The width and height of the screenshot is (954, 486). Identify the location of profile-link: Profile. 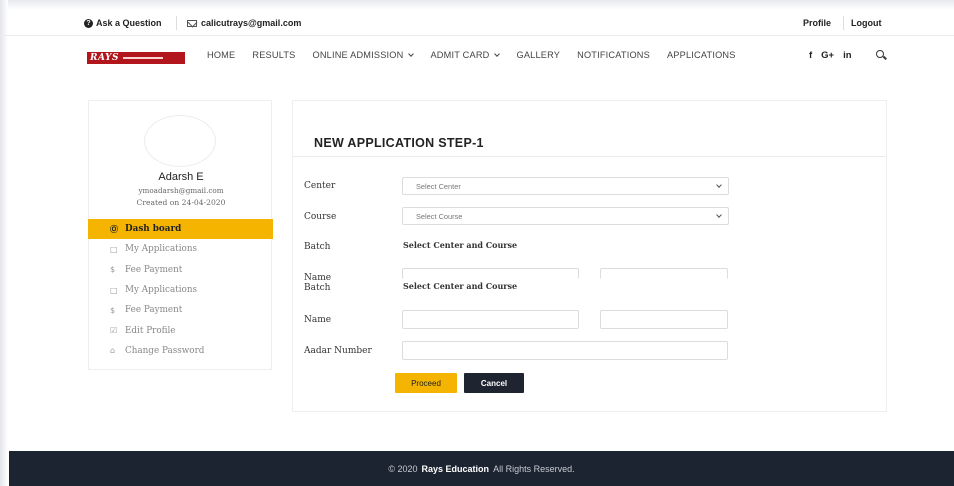
(817, 23).